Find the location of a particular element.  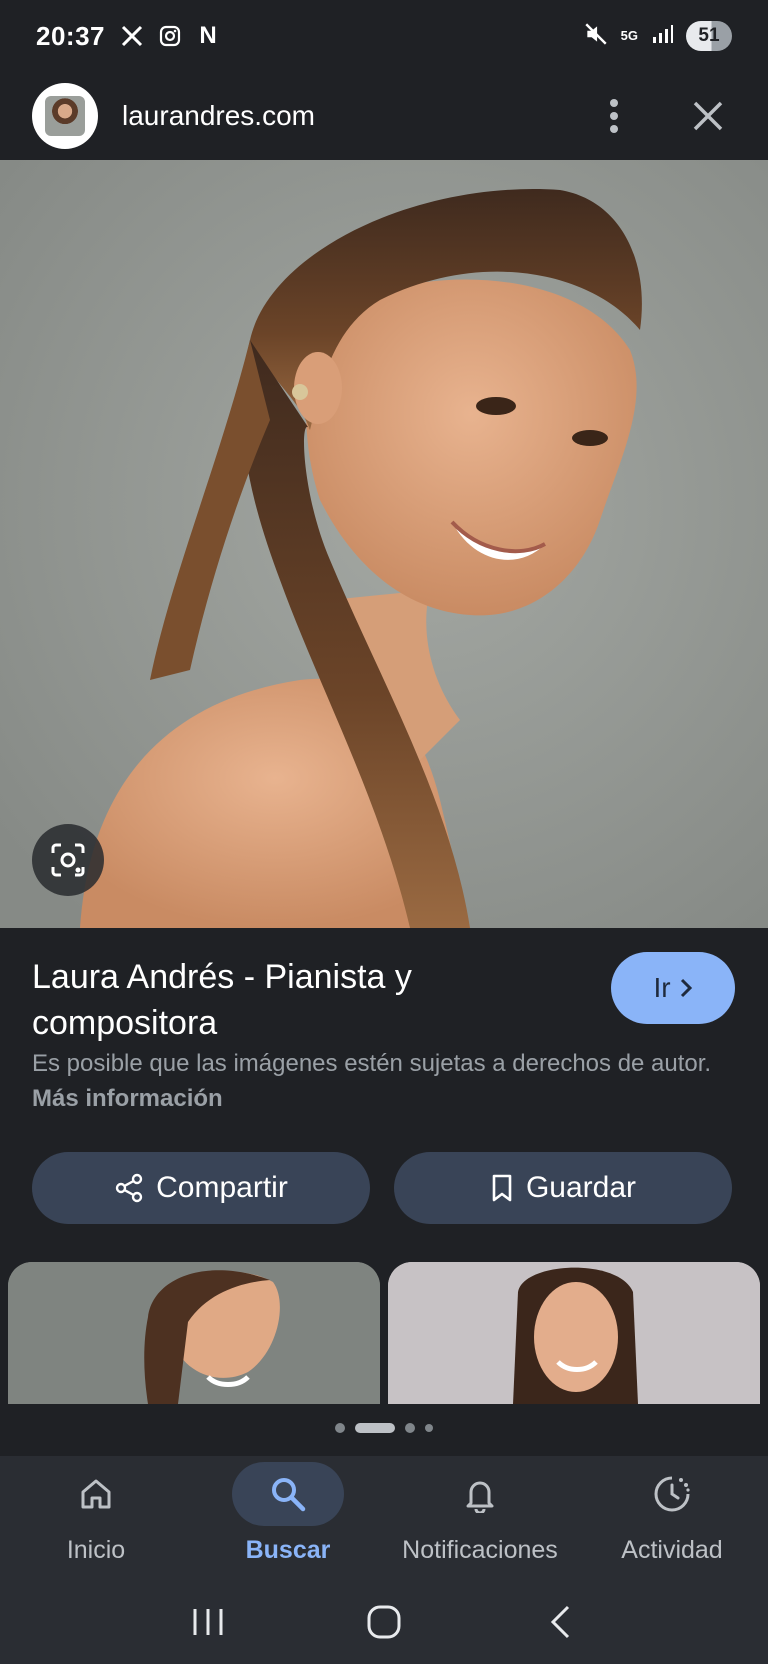

related-images is located at coordinates (384, 1333).